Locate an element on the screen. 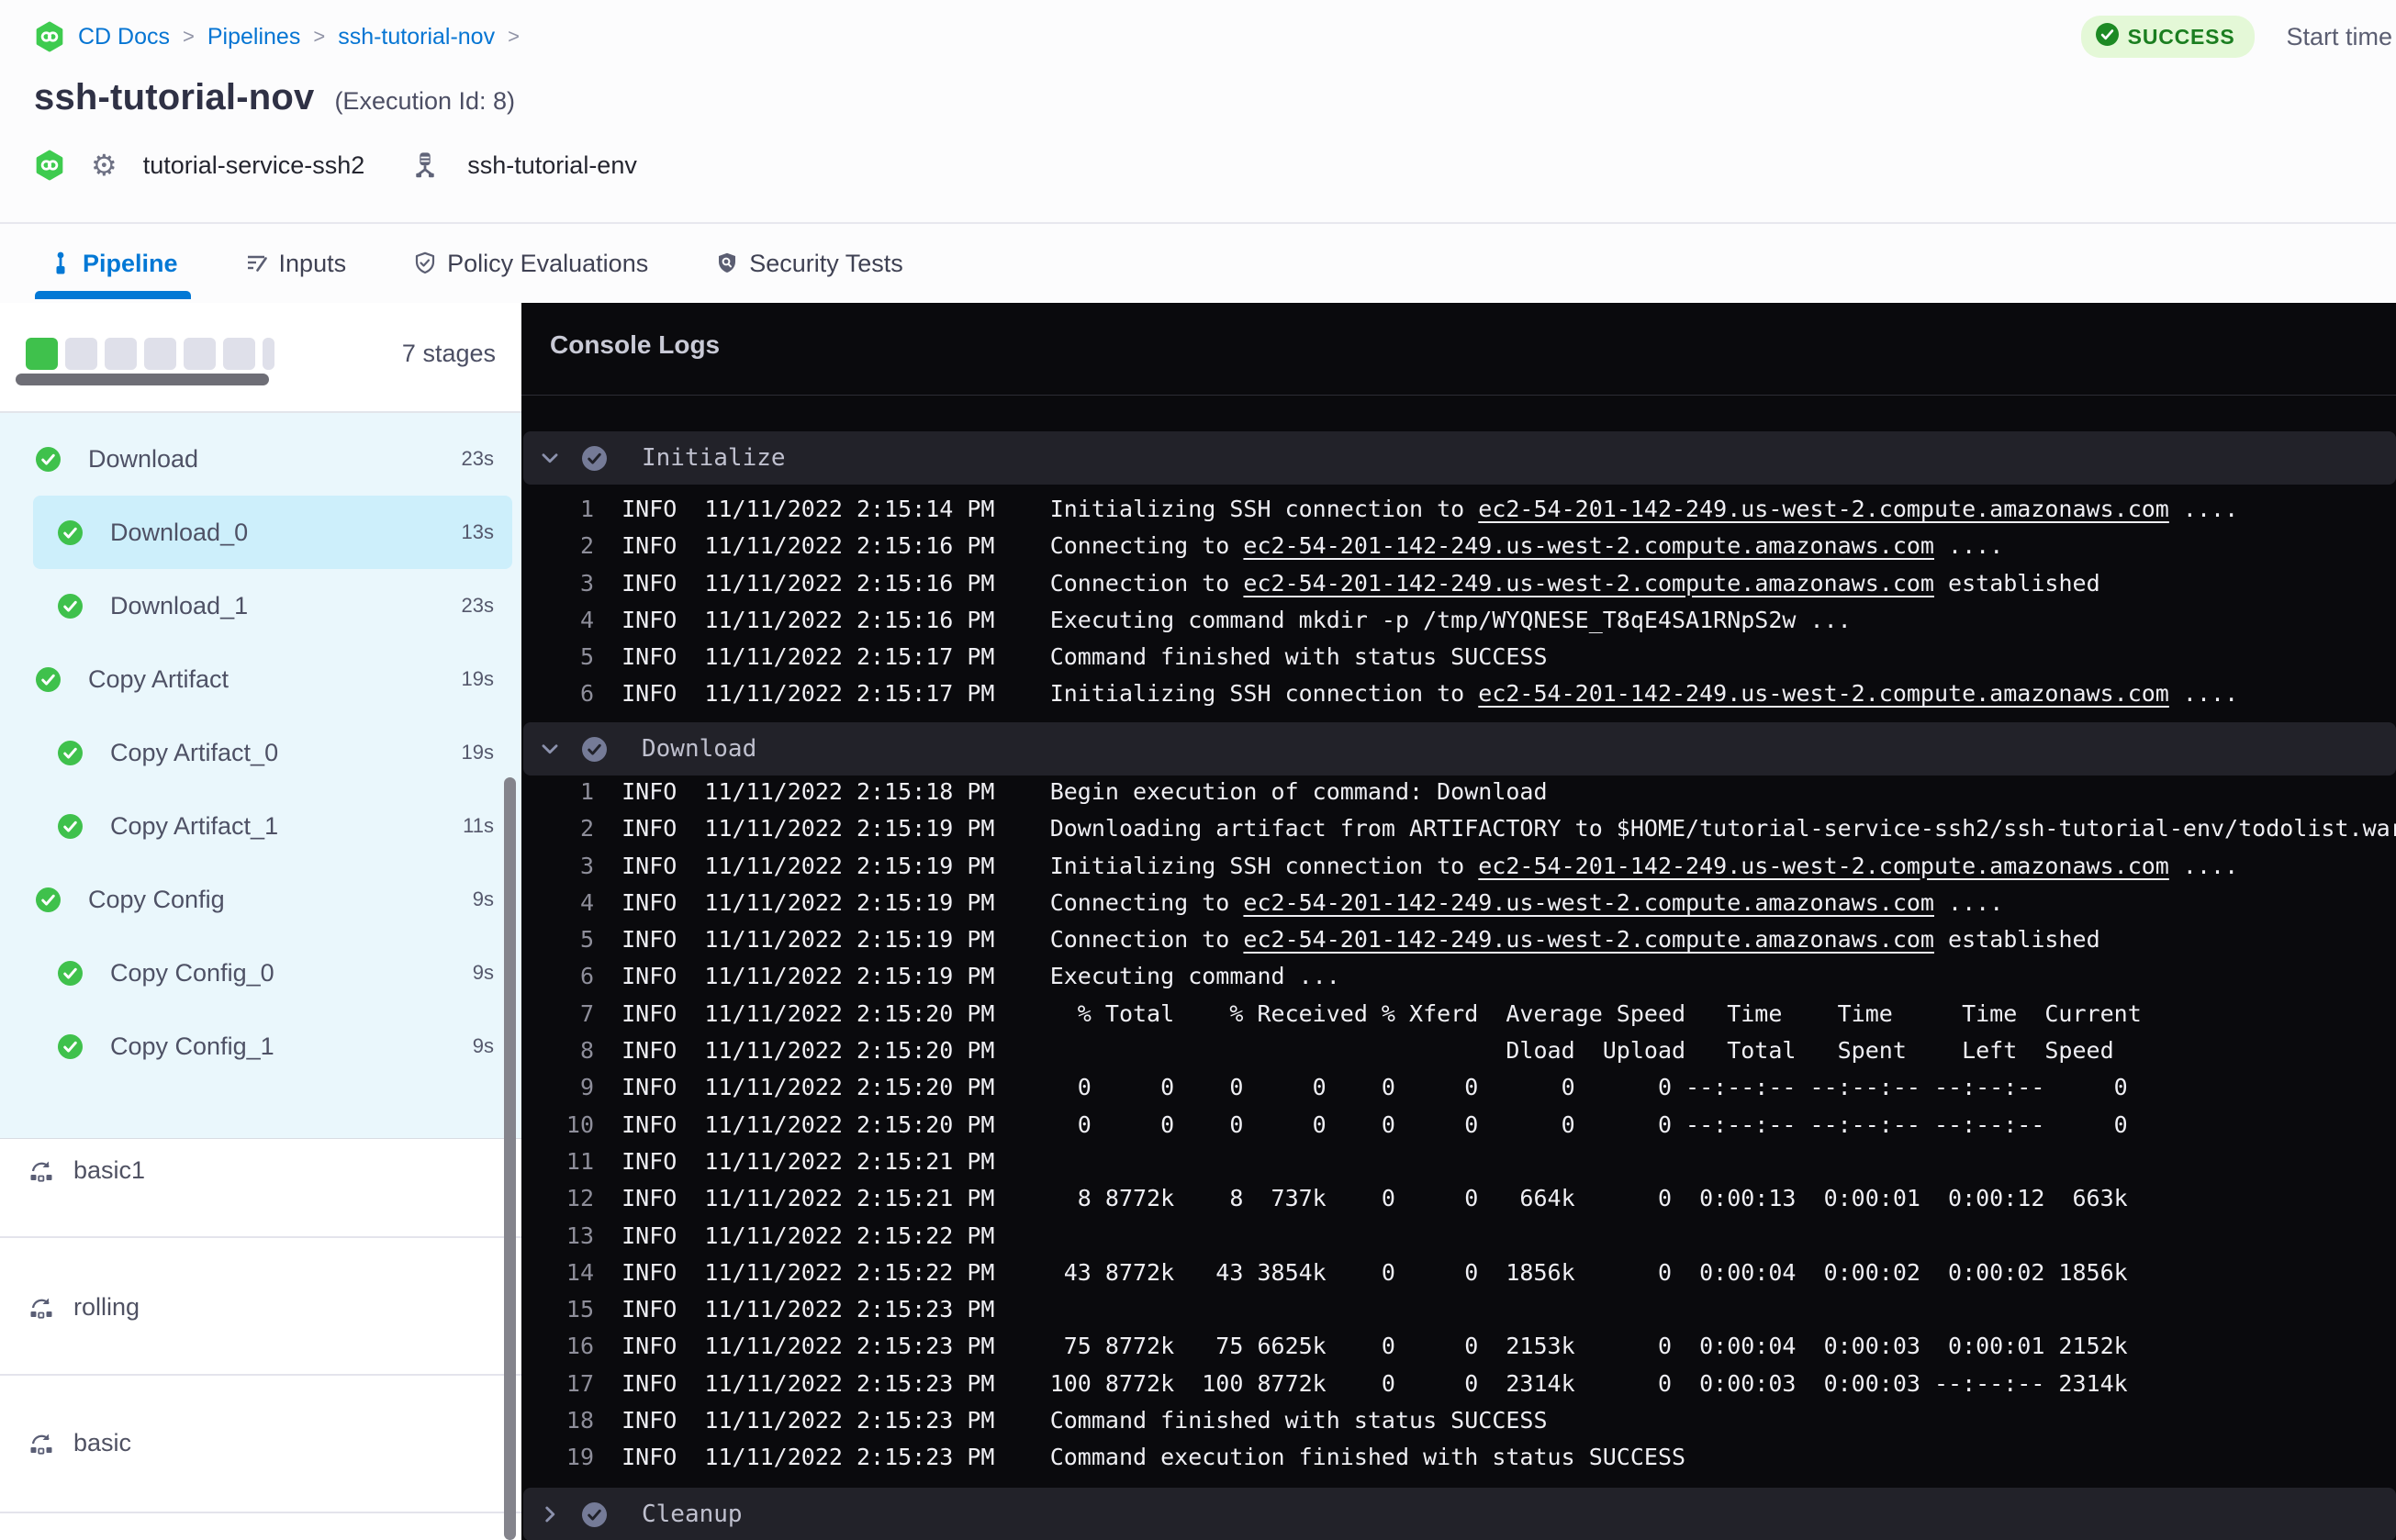 The height and width of the screenshot is (1540, 2396). stage-item-copy-artifact: Copy Artifact 19s is located at coordinates (260, 679).